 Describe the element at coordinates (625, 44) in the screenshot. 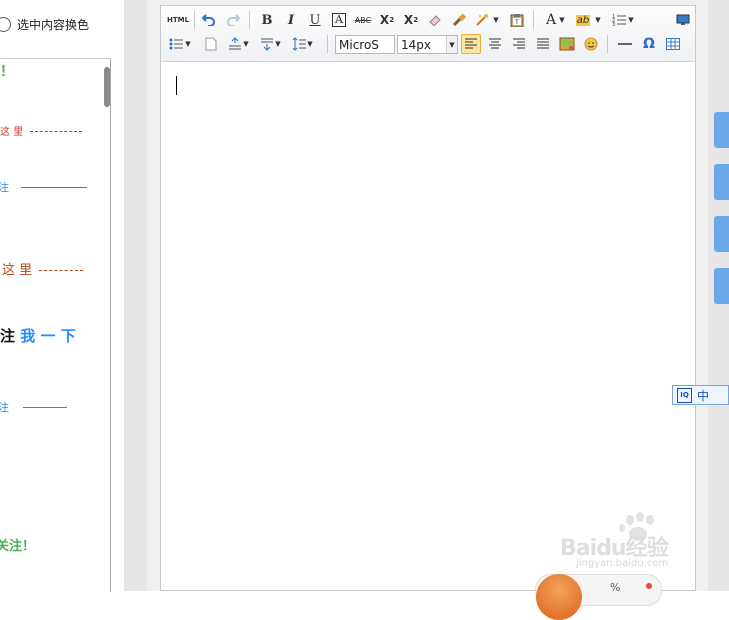

I see `horizontal-rule-icon` at that location.